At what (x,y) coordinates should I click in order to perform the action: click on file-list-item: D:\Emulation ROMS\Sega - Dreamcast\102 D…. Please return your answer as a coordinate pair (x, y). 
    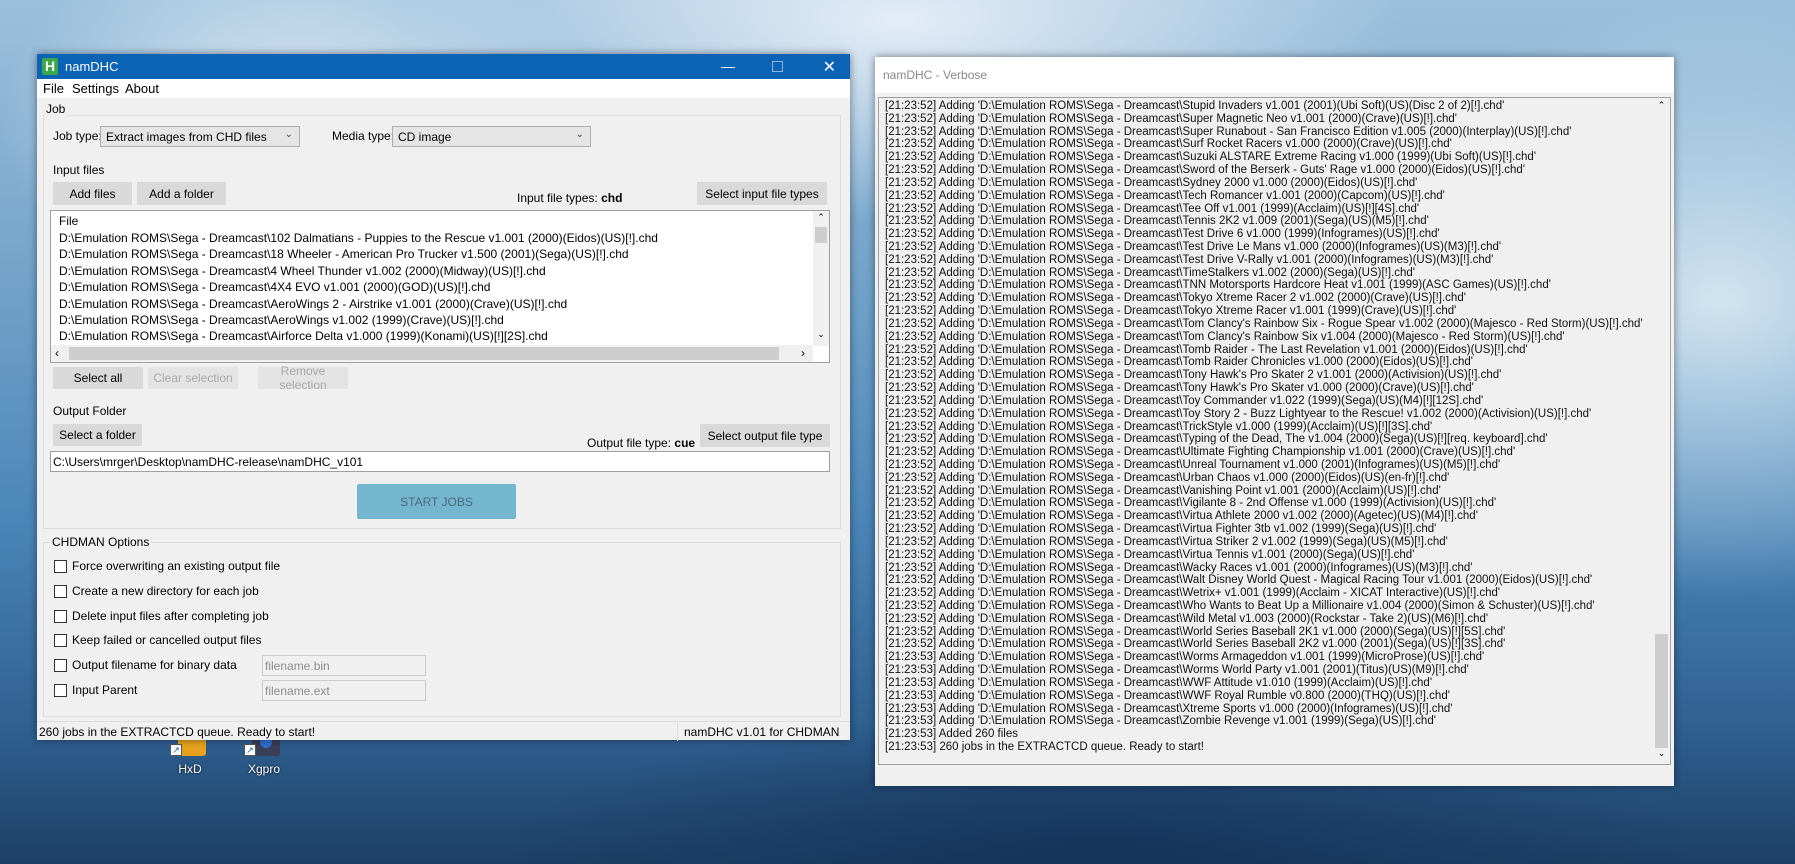
    Looking at the image, I should click on (358, 238).